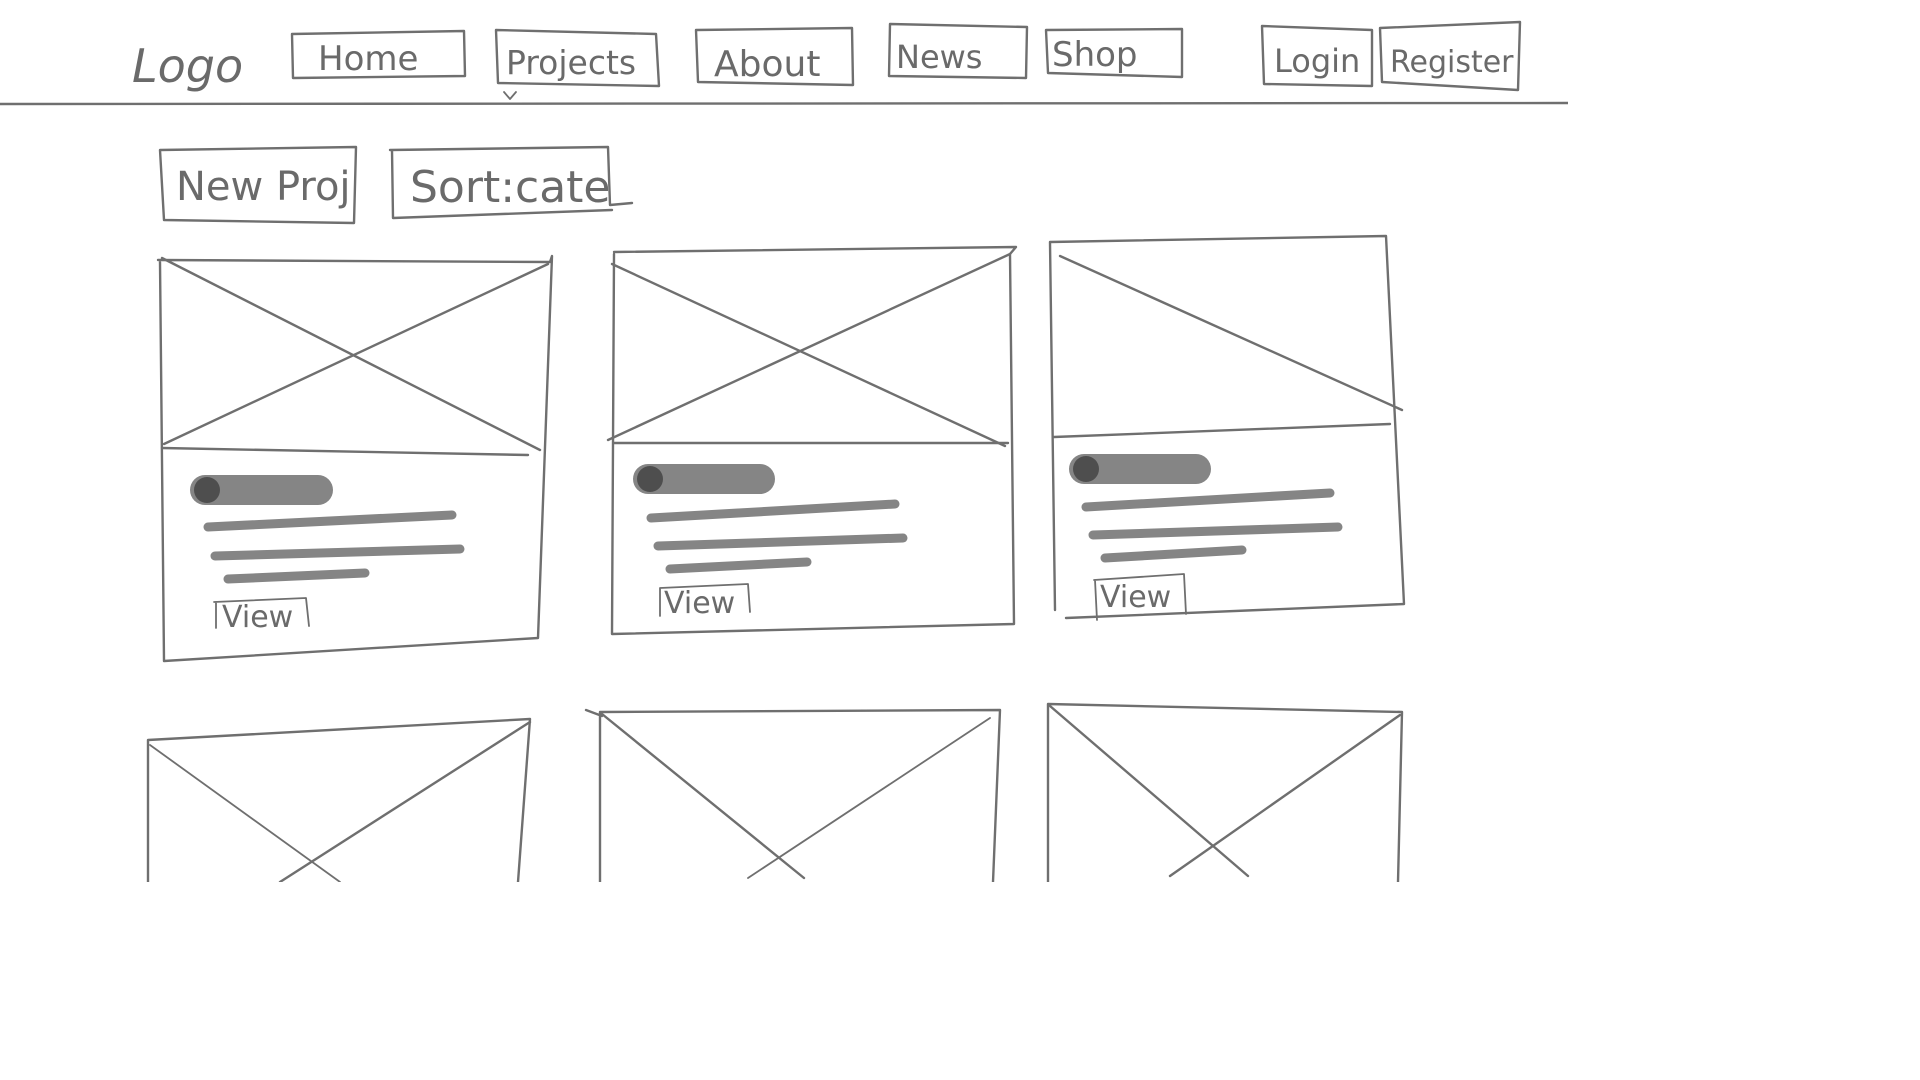  Describe the element at coordinates (939, 57) in the screenshot. I see `nav-news-label: News` at that location.